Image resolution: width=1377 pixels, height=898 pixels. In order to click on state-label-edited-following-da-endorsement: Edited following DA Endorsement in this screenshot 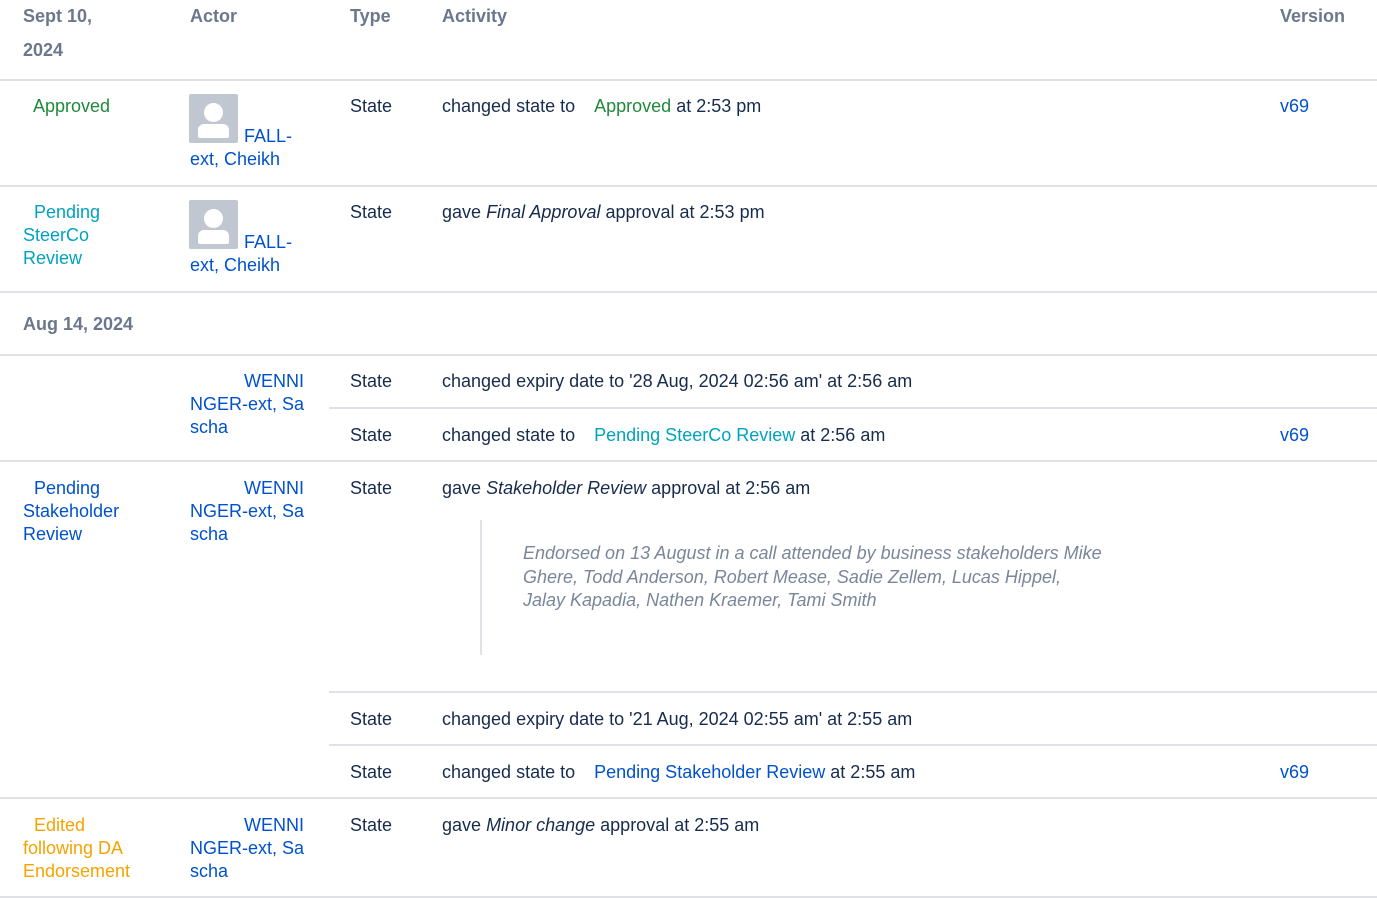, I will do `click(77, 848)`.